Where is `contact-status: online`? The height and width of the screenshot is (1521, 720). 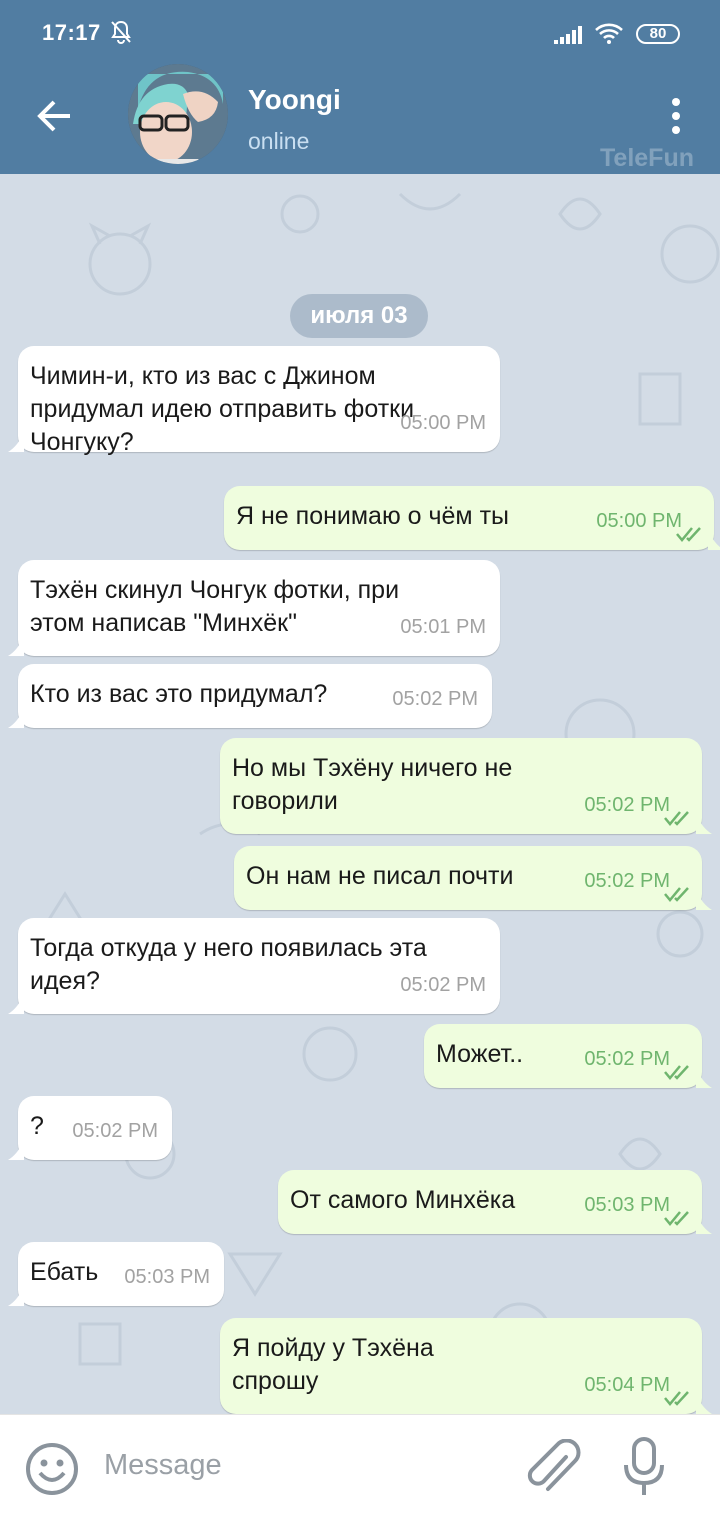
contact-status: online is located at coordinates (279, 141).